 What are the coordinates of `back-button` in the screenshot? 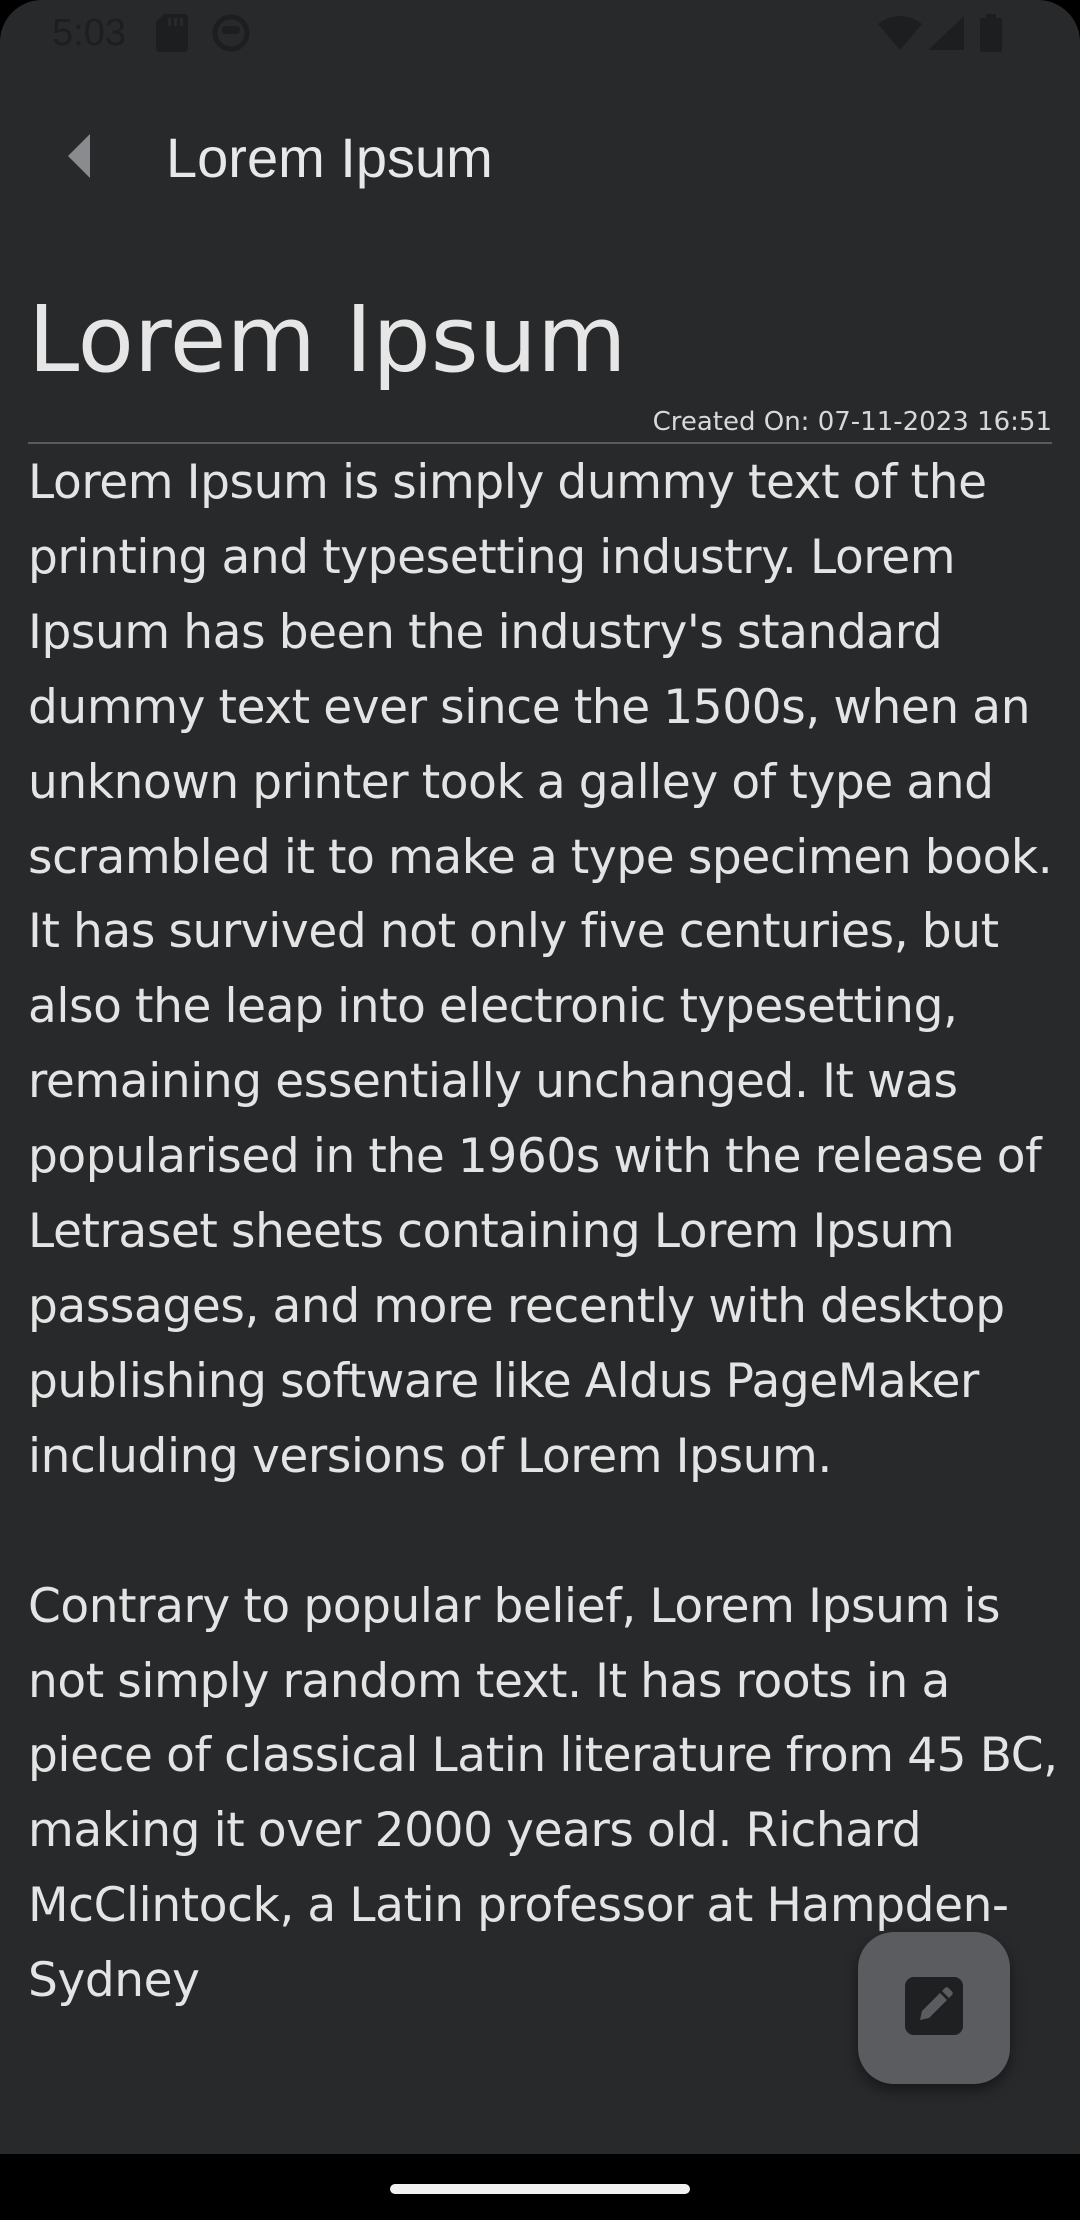 It's located at (80, 158).